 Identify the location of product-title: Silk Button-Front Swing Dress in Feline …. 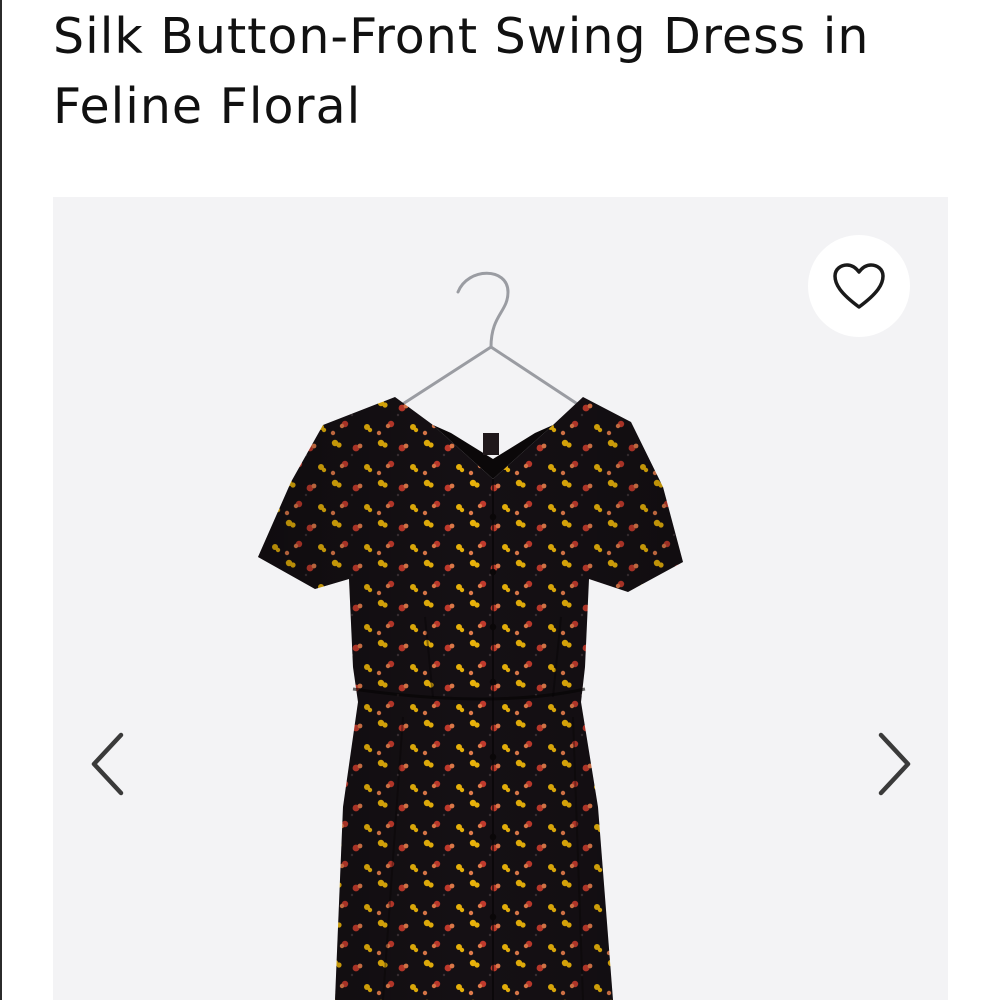
(461, 71).